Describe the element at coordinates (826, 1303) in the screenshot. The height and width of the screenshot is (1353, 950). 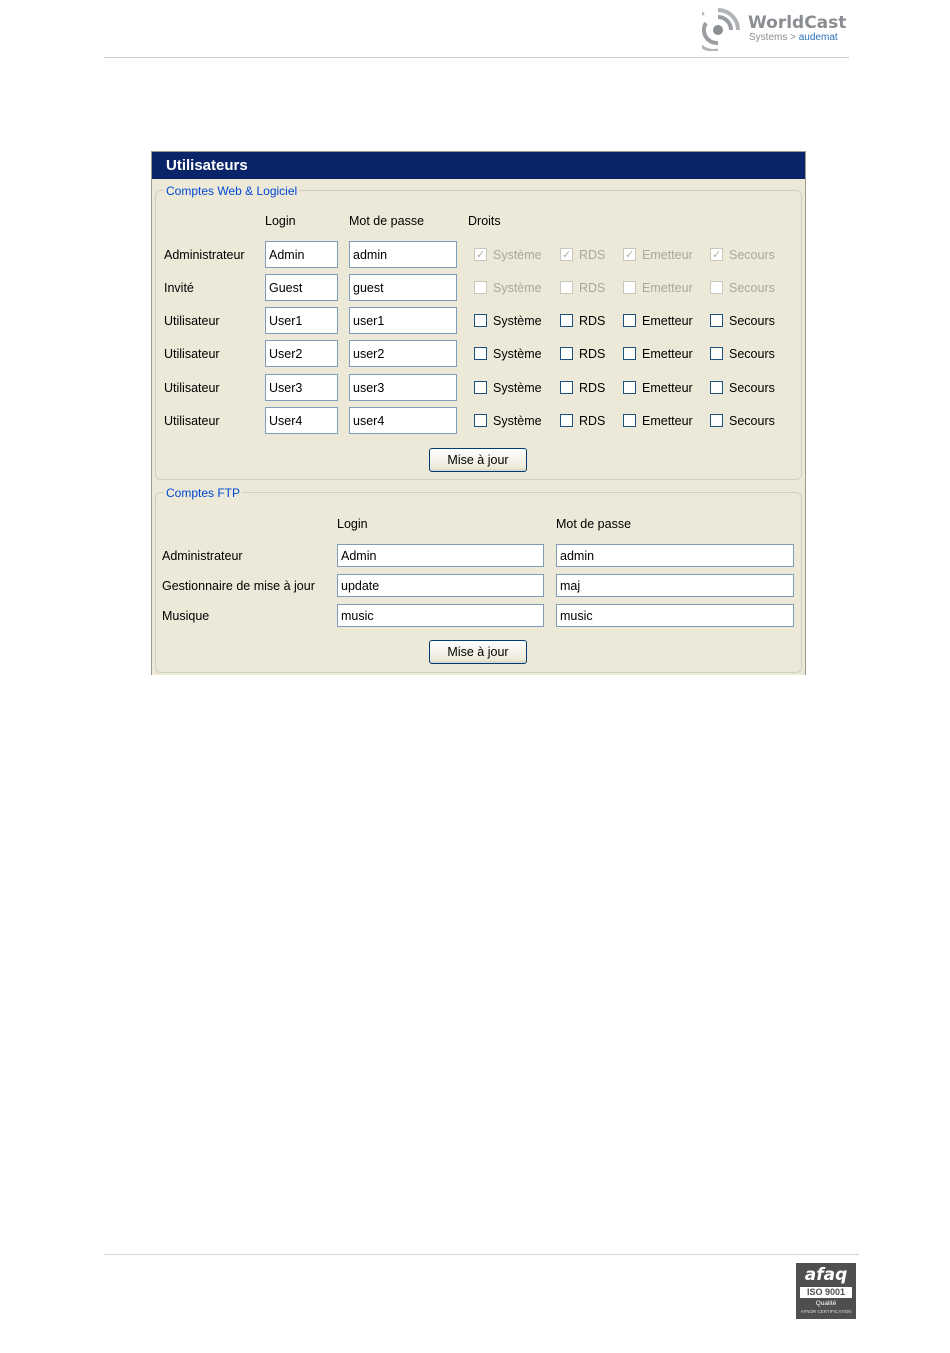
I see `cert-quality: Qualité` at that location.